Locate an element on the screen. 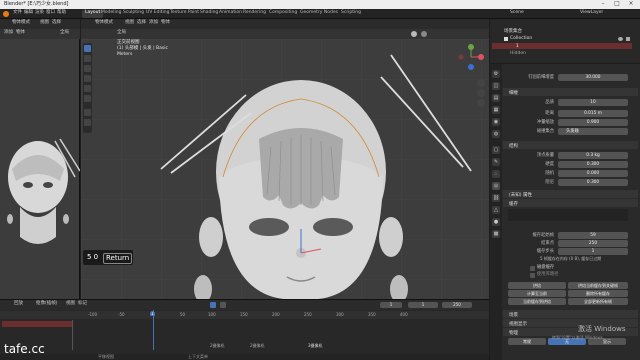 Image resolution: width=640 pixels, height=360 pixels. play-icon is located at coordinates (213, 305).